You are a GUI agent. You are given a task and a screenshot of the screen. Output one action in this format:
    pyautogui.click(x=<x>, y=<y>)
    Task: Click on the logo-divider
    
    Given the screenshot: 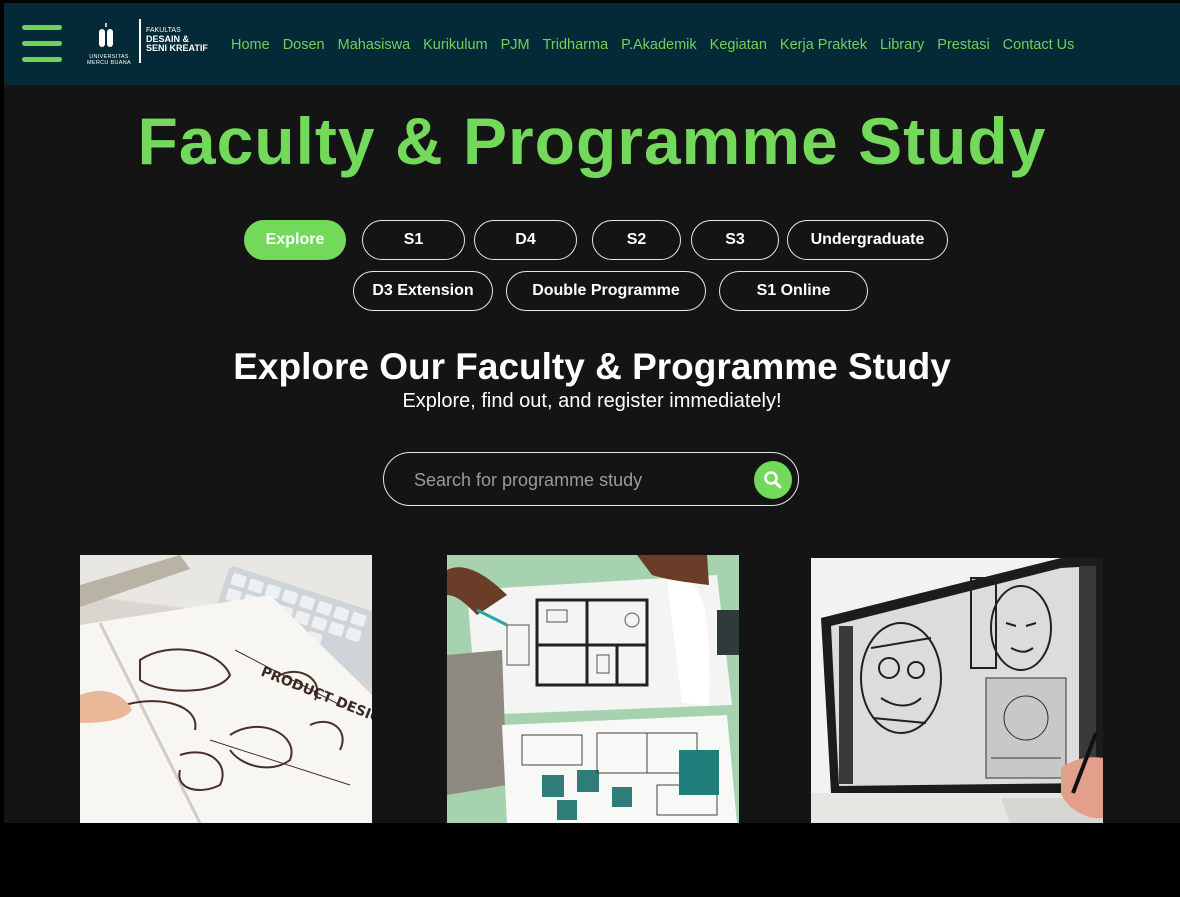 What is the action you would take?
    pyautogui.click(x=140, y=41)
    